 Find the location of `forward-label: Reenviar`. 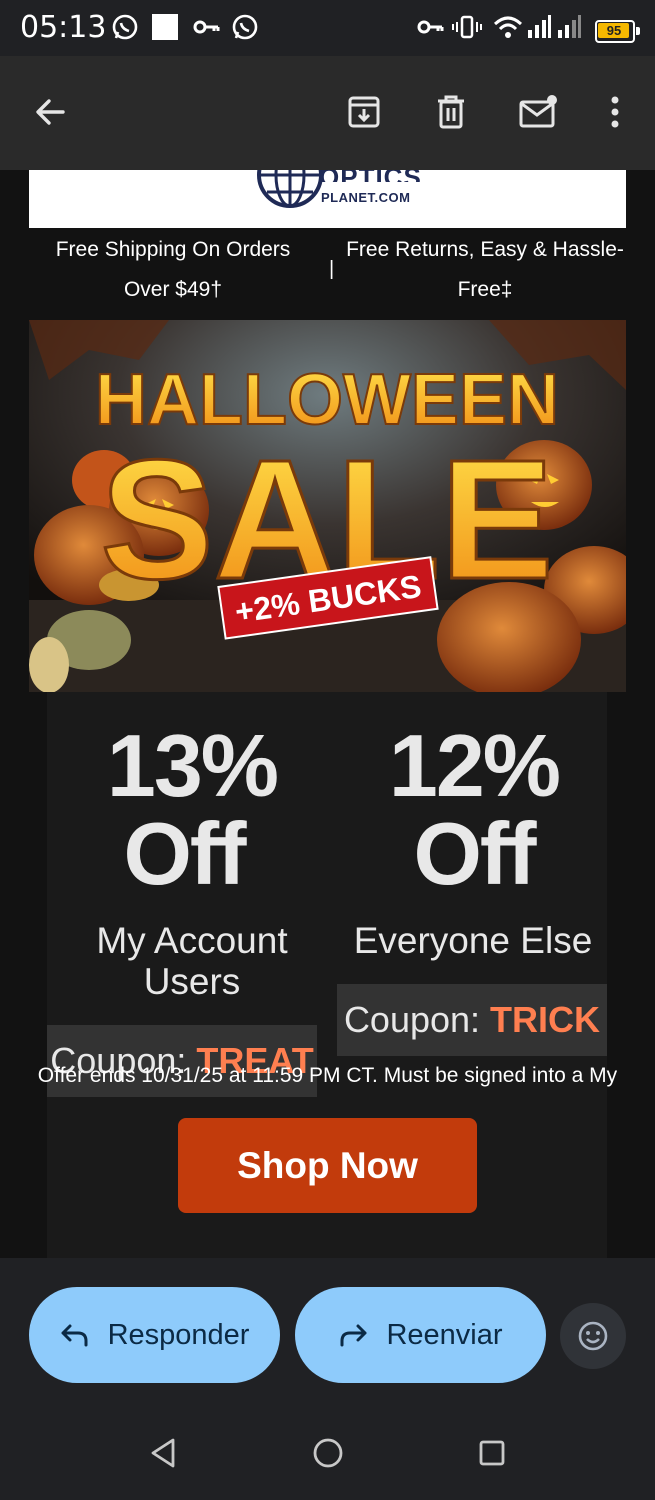

forward-label: Reenviar is located at coordinates (444, 1334).